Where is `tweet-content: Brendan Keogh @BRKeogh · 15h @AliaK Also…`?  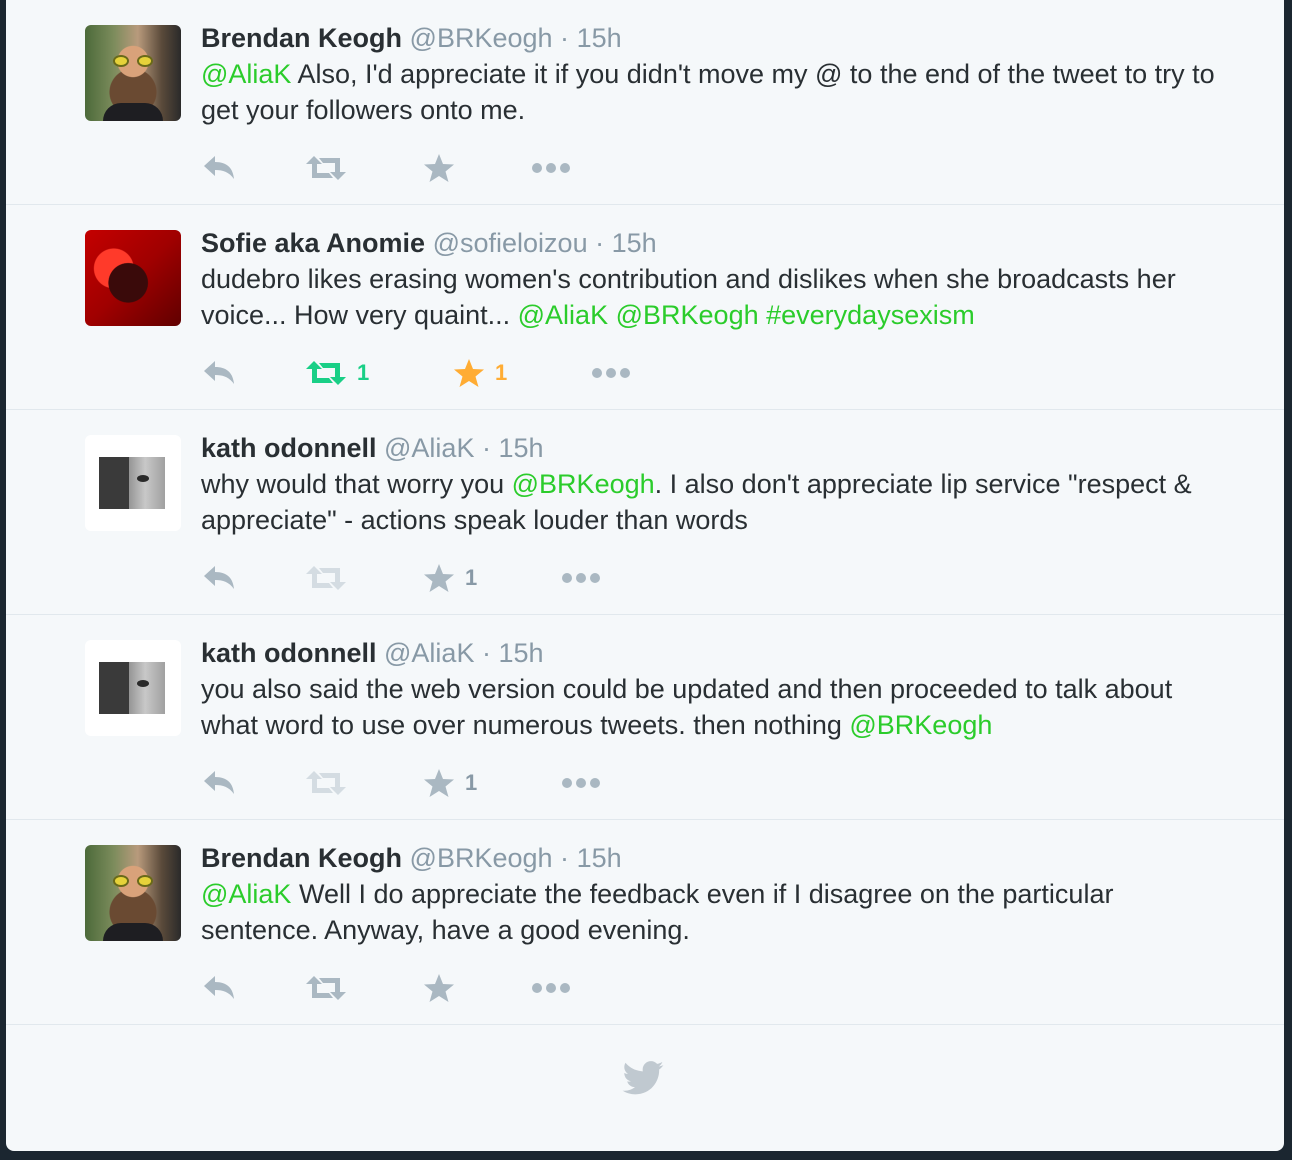
tweet-content: Brendan Keogh @BRKeogh · 15h @AliaK Also… is located at coordinates (712, 101).